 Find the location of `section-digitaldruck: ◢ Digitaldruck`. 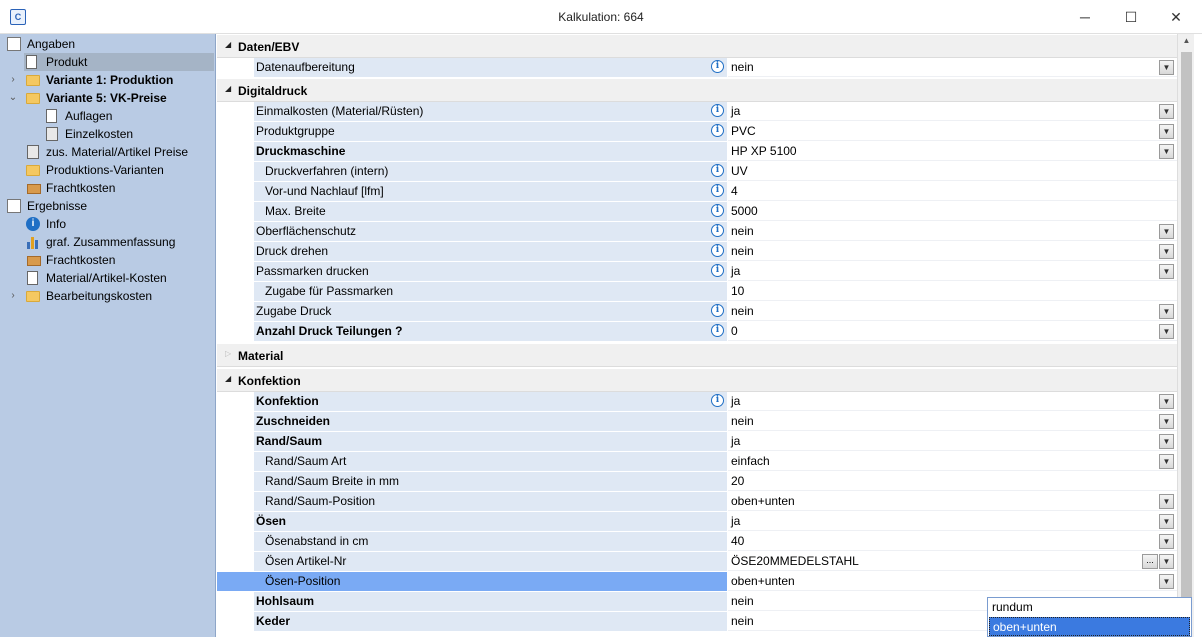

section-digitaldruck: ◢ Digitaldruck is located at coordinates (697, 90).